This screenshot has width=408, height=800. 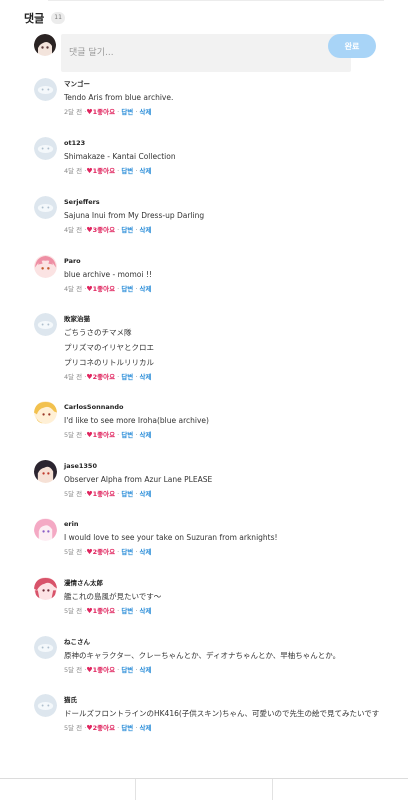 I want to click on comment-username: マンゴー, so click(x=224, y=84).